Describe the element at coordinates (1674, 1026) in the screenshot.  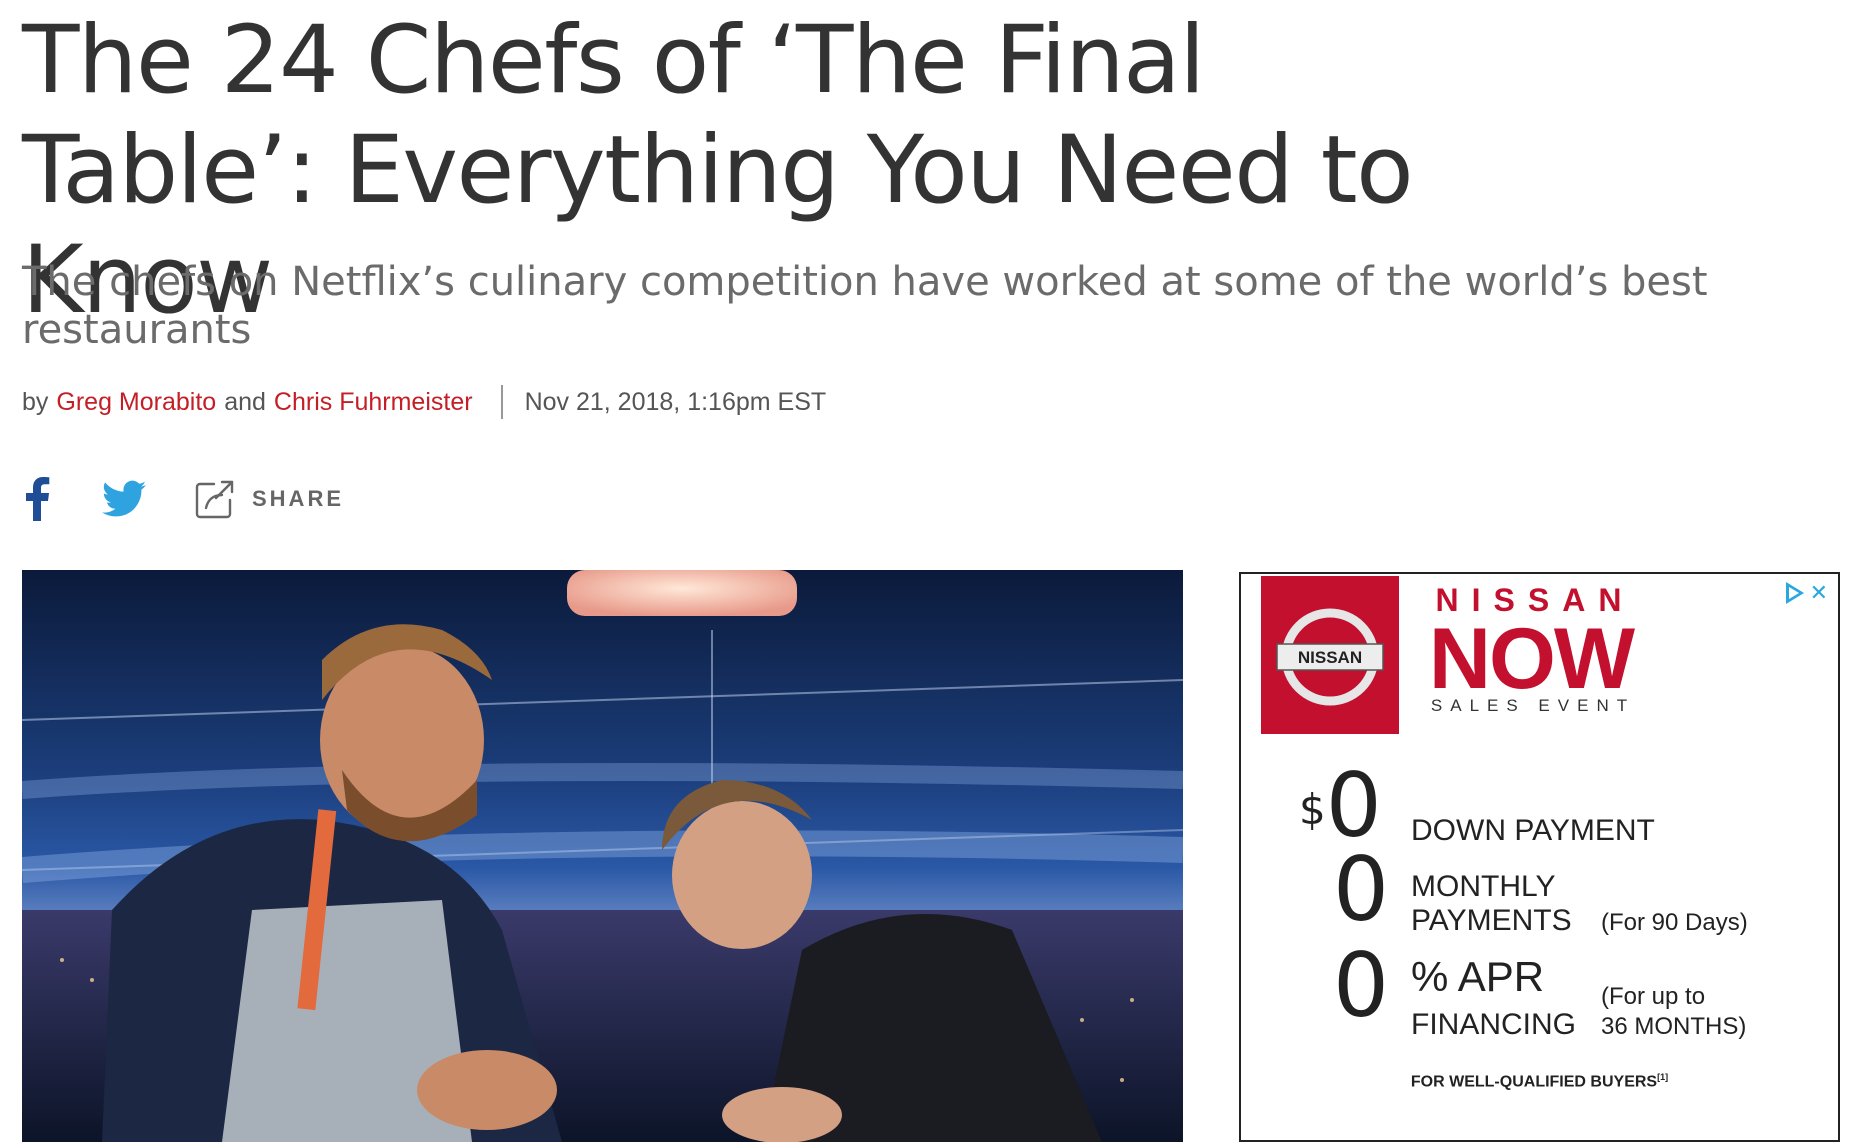
I see `offer-note: 36 MONTHS)` at that location.